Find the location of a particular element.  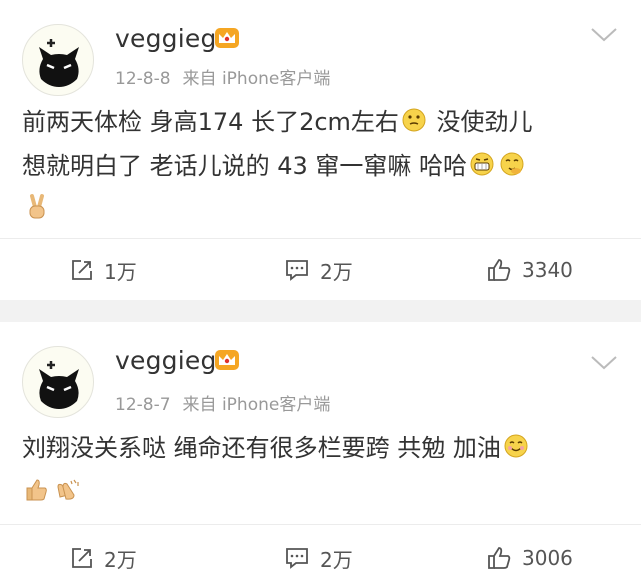

post-meta: 12-8-7 来自 iPhone客户端 is located at coordinates (222, 402).